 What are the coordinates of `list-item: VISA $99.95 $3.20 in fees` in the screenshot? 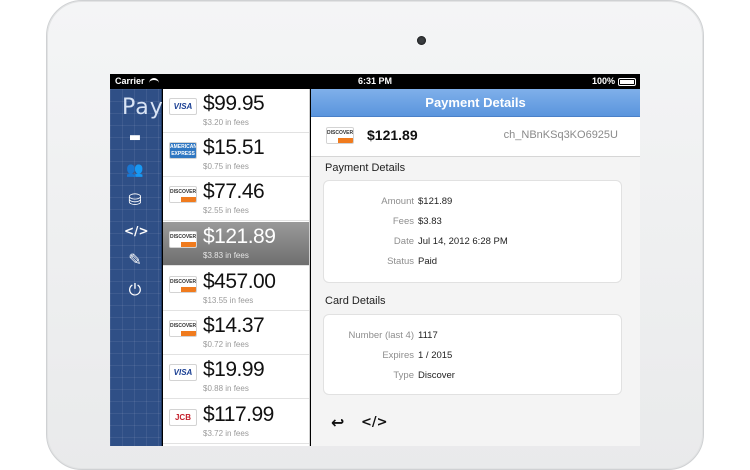 It's located at (236, 111).